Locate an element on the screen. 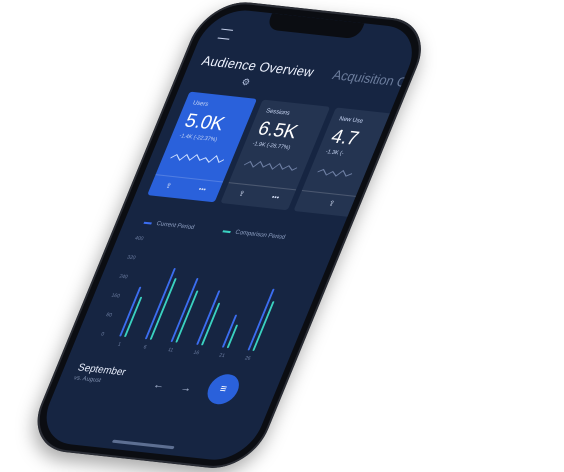 The height and width of the screenshot is (472, 564). card-actions: ⇪ is located at coordinates (331, 204).